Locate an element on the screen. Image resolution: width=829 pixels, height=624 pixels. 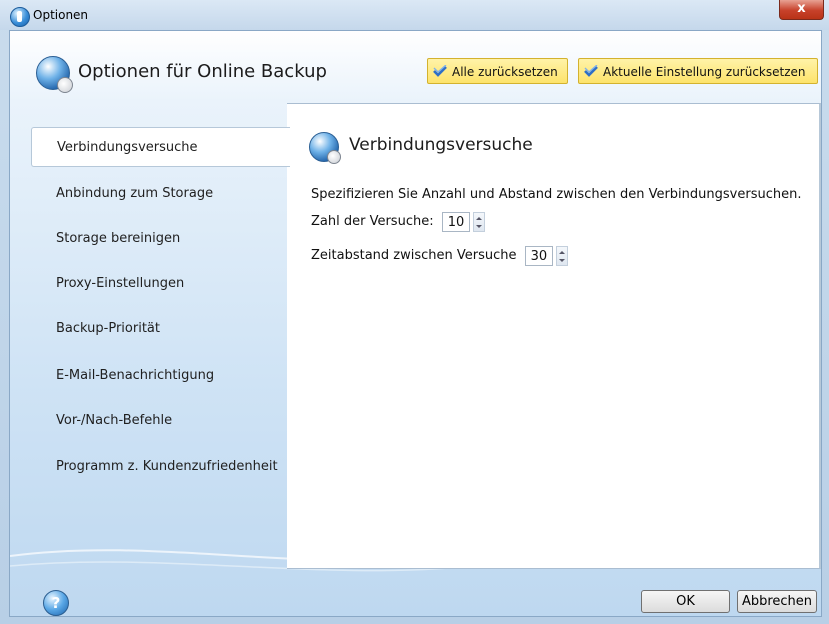
ok-button: OK is located at coordinates (685, 601).